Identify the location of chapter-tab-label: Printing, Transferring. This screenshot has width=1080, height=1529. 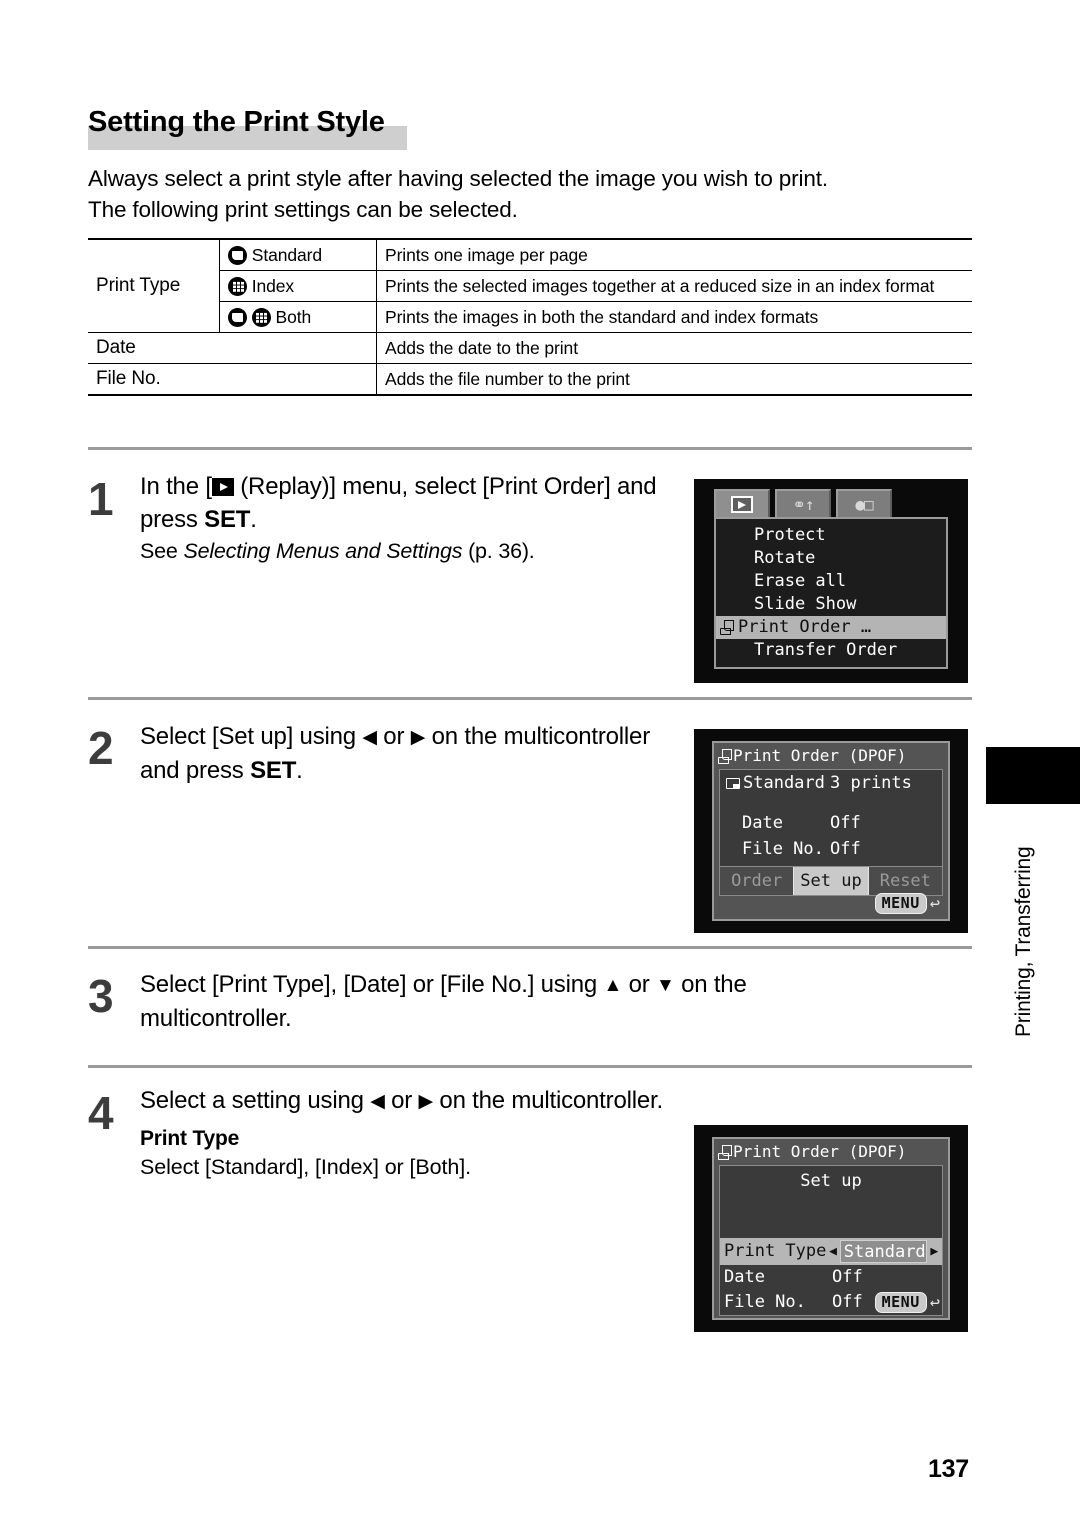
(1023, 942).